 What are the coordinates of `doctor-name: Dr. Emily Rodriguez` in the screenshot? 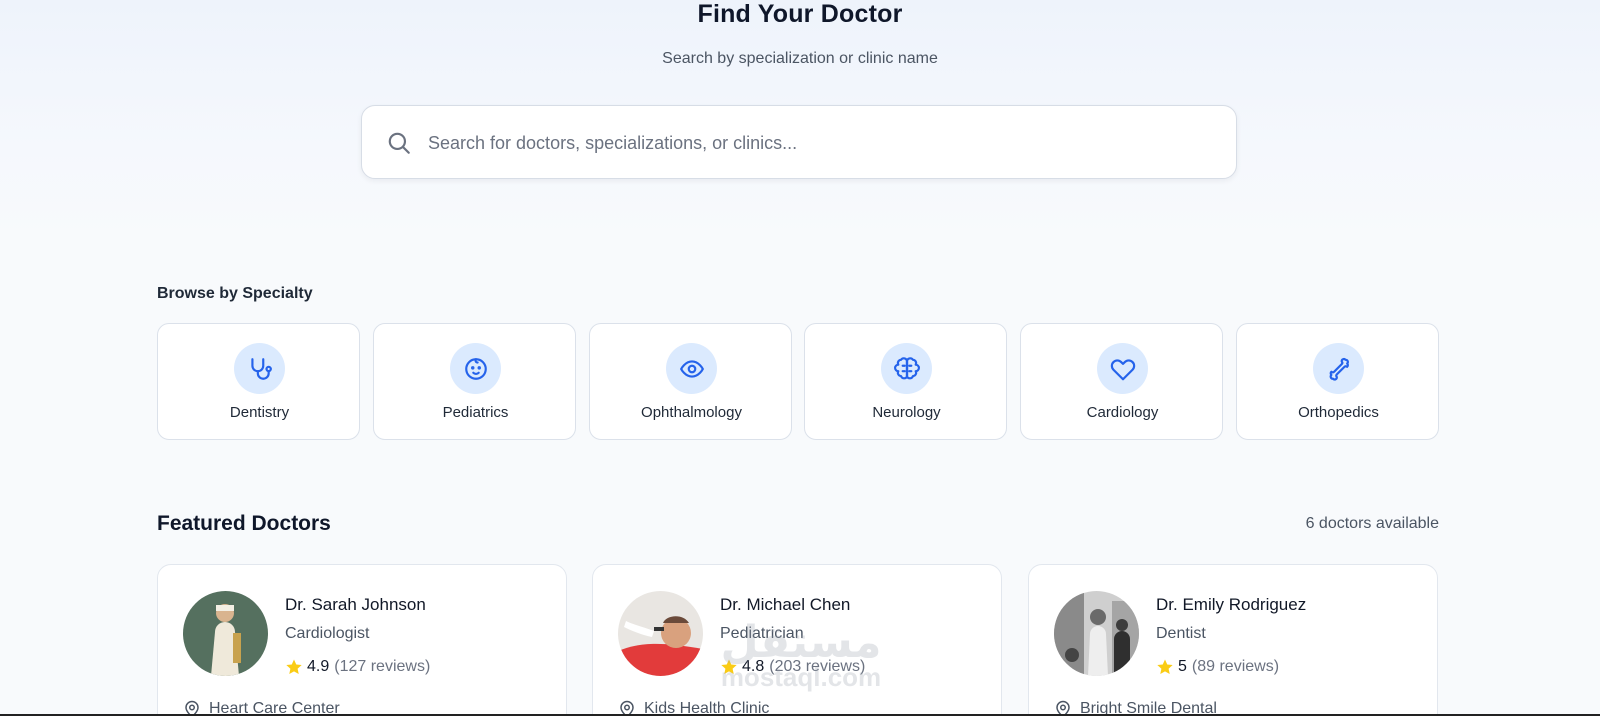 It's located at (1231, 605).